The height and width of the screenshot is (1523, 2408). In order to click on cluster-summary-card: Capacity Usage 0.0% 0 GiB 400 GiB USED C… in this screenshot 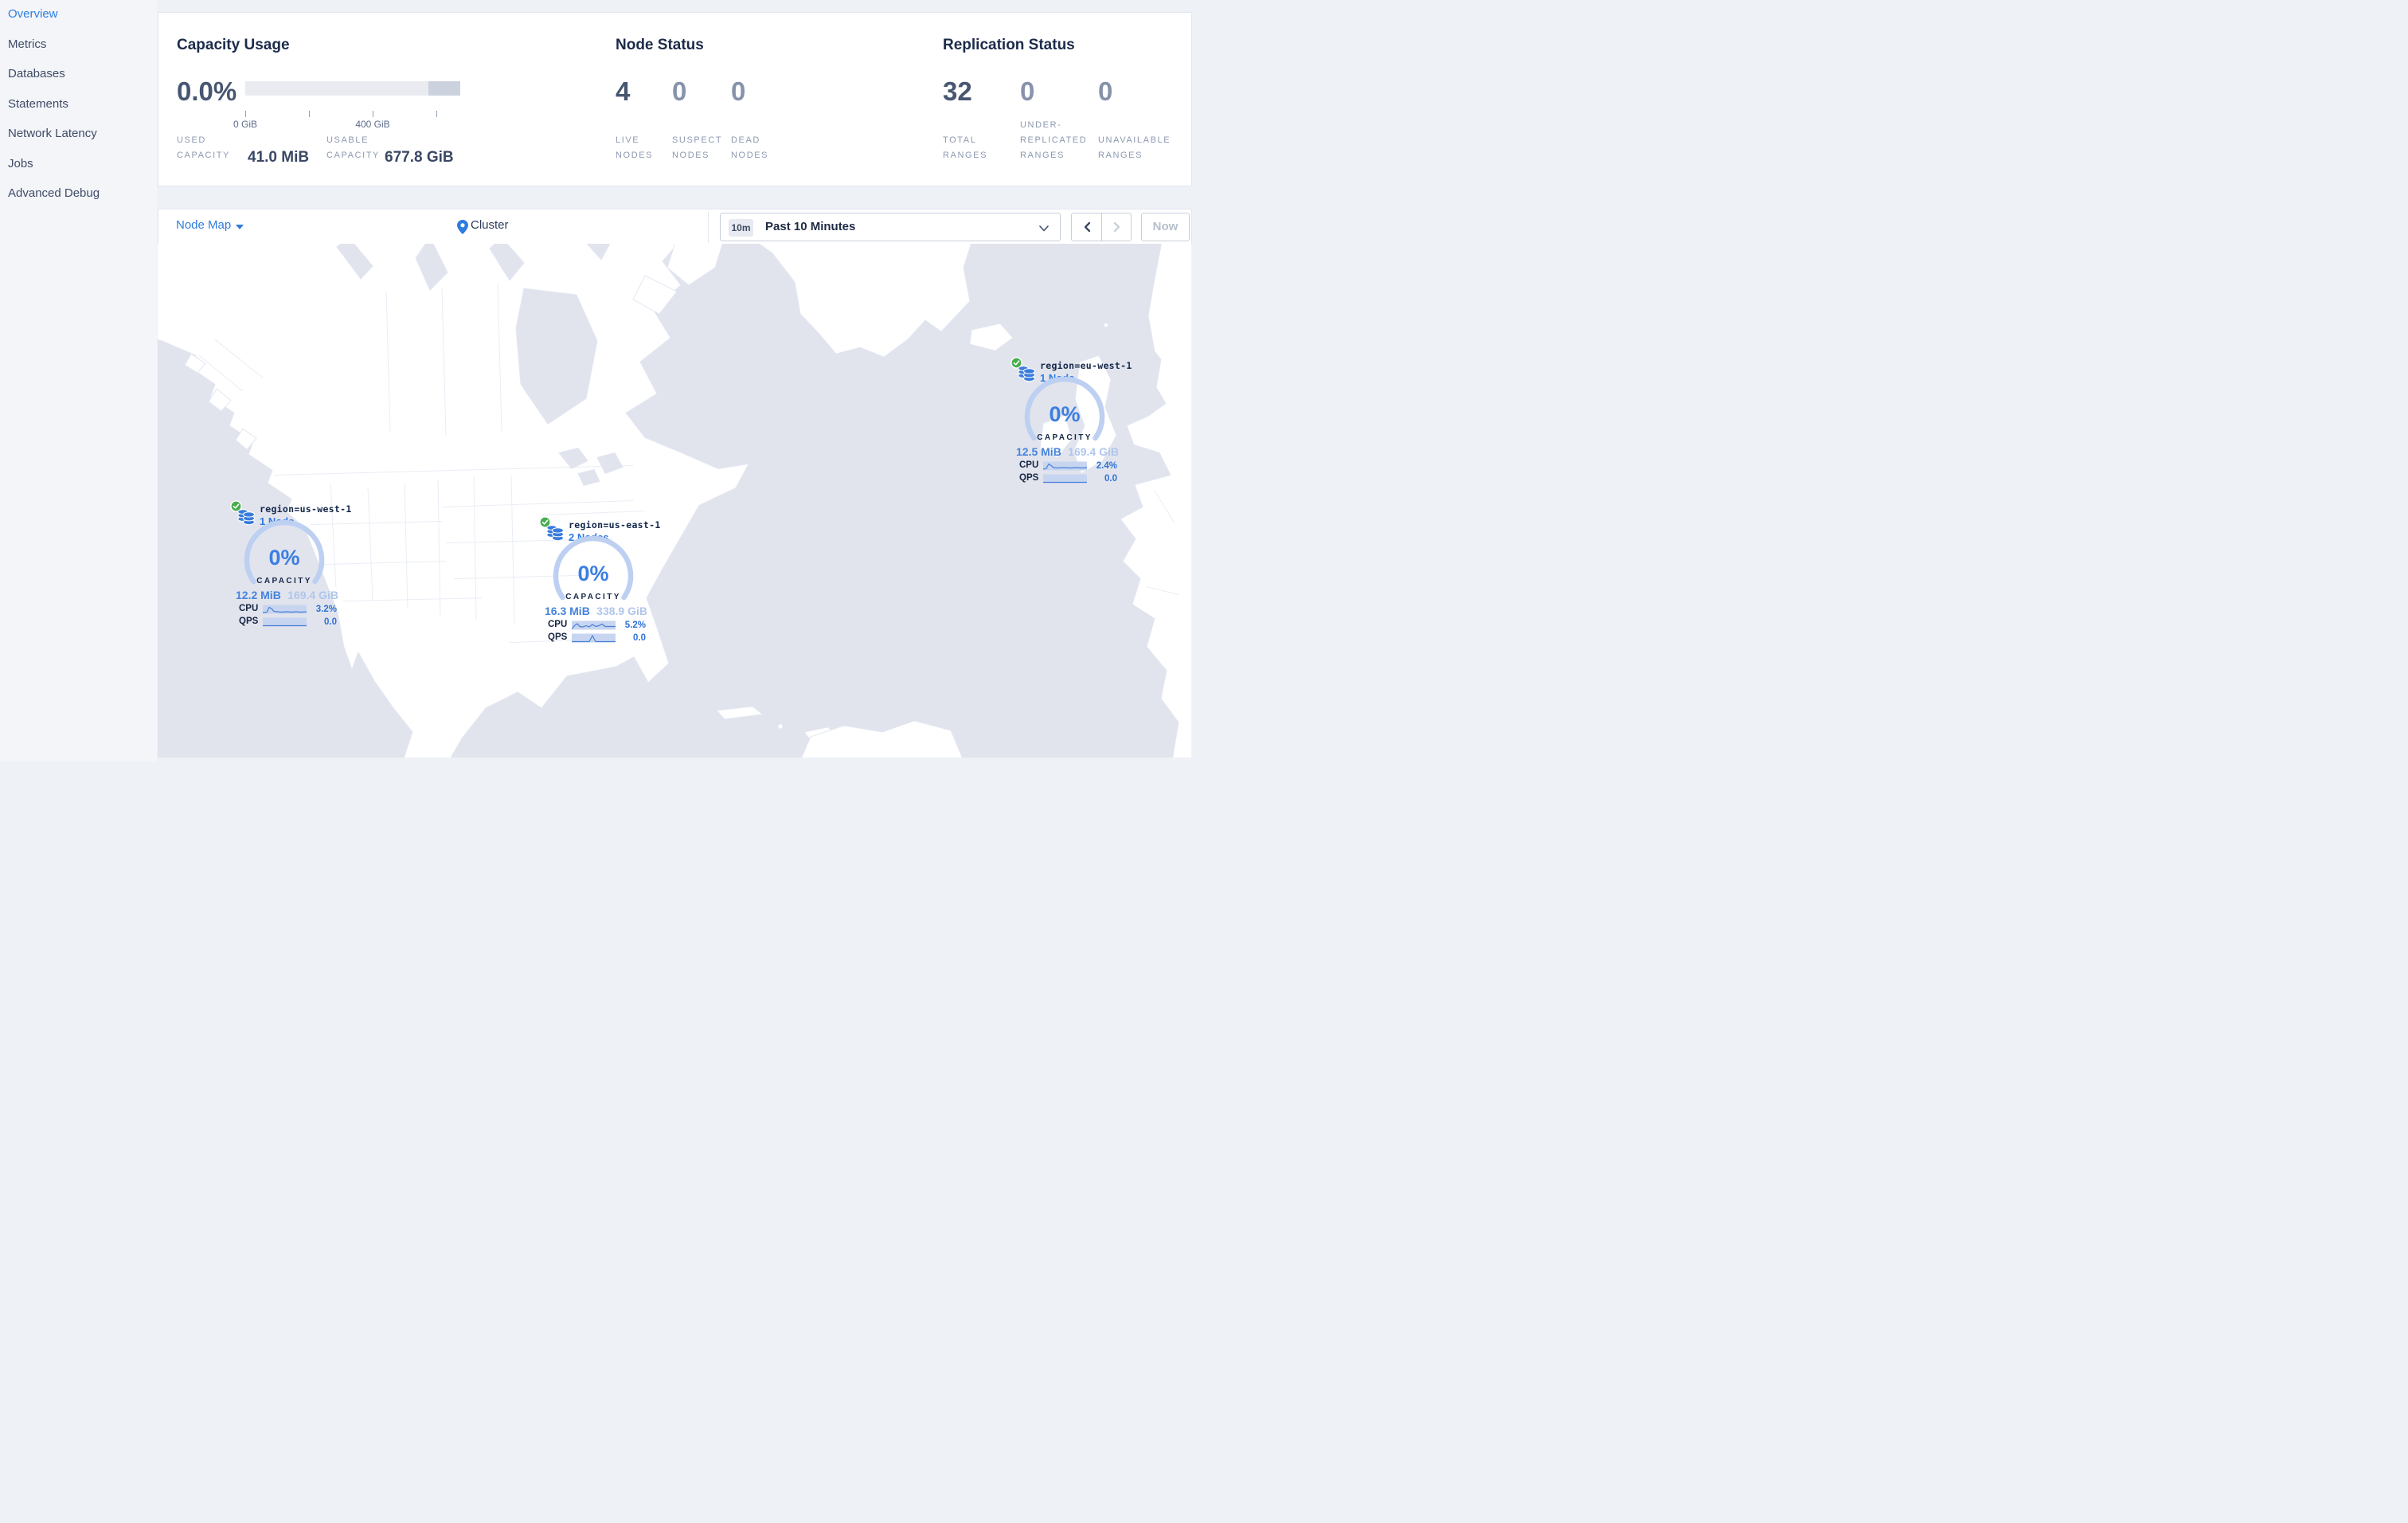, I will do `click(675, 99)`.